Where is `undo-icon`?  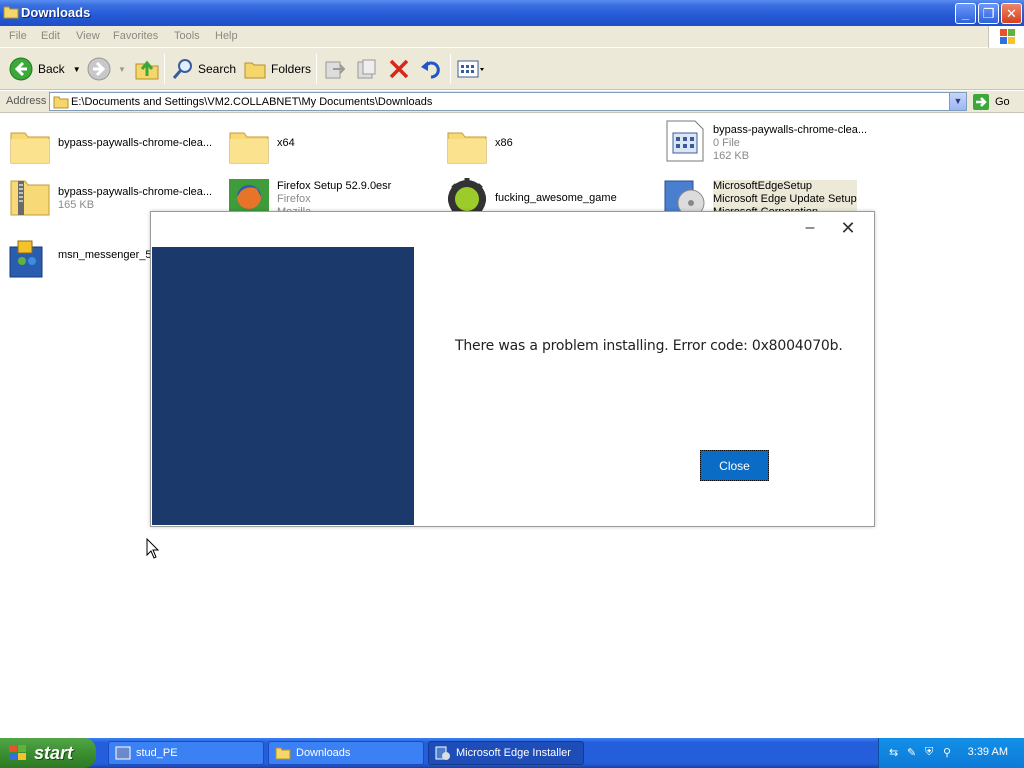 undo-icon is located at coordinates (430, 70).